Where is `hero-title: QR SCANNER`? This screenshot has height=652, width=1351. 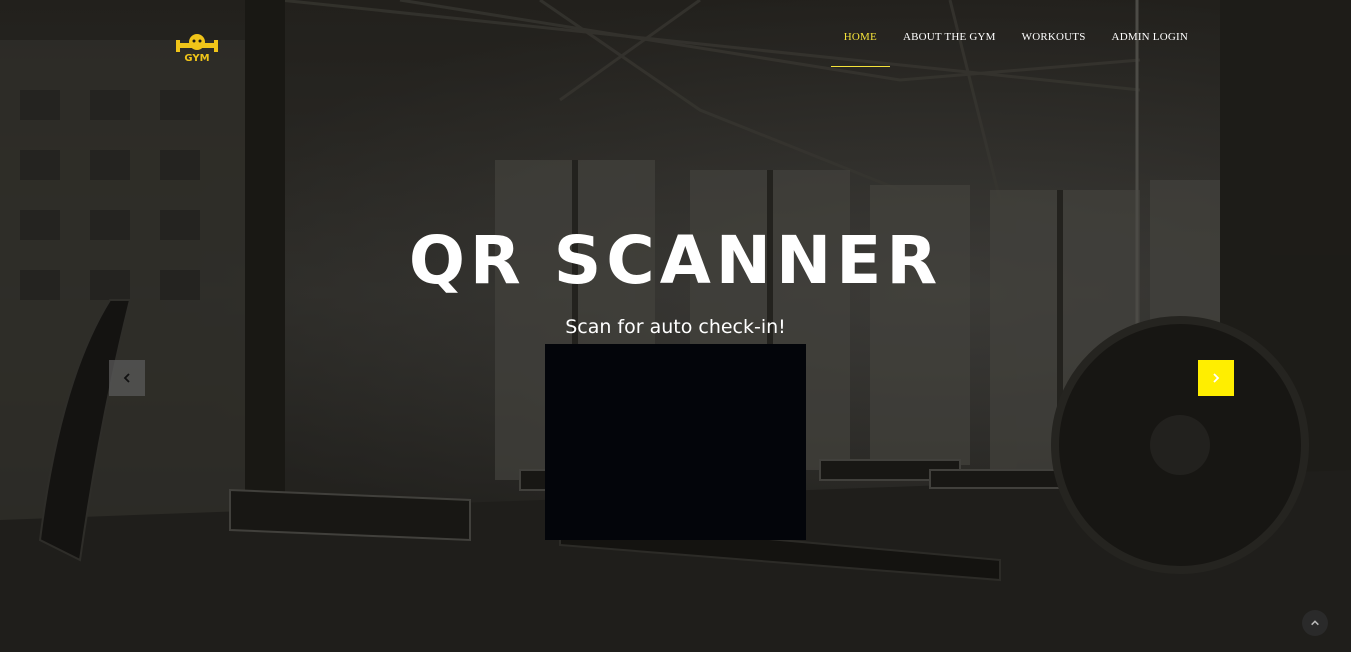
hero-title: QR SCANNER is located at coordinates (675, 260).